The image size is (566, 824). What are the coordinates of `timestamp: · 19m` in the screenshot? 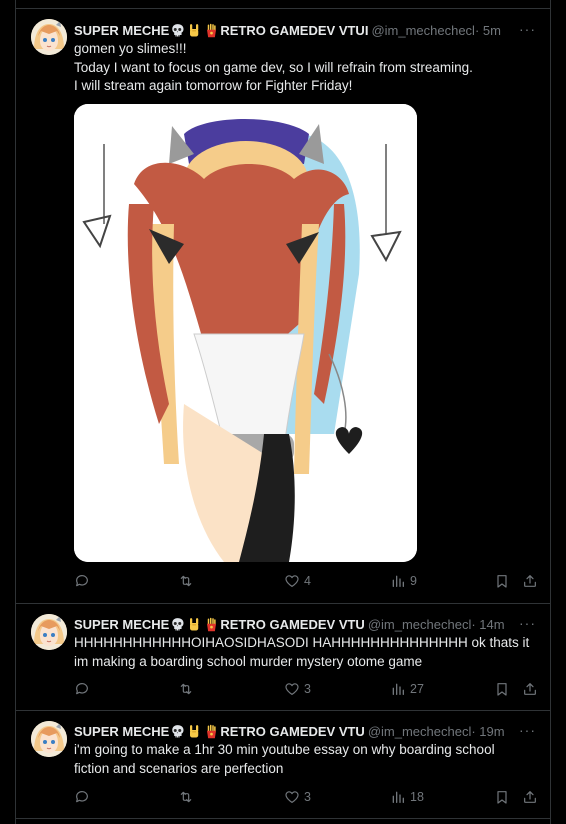 It's located at (487, 731).